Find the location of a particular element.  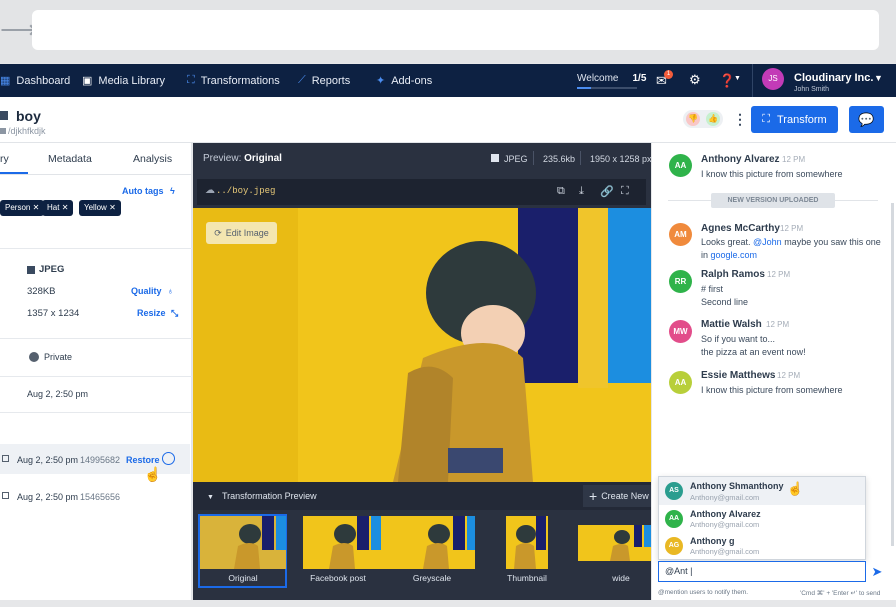

restore-icon is located at coordinates (168, 458).